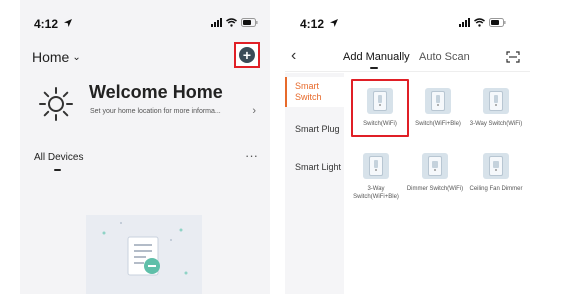 The height and width of the screenshot is (294, 570). I want to click on chevron-down-icon: ⌄, so click(76, 57).